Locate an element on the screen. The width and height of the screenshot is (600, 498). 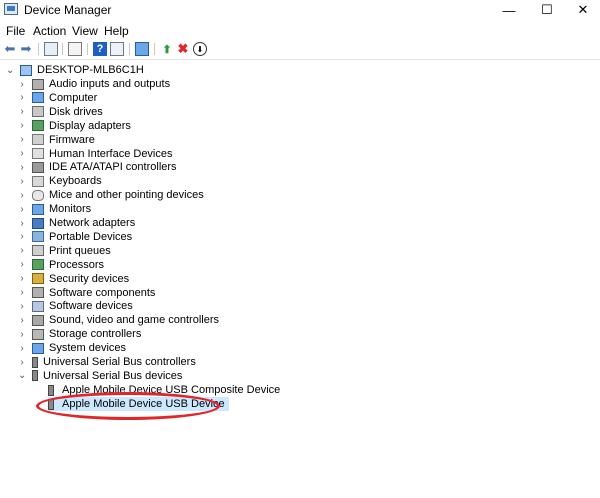
usb-device-item: Apple Mobile Device USB Device is located at coordinates (138, 404).